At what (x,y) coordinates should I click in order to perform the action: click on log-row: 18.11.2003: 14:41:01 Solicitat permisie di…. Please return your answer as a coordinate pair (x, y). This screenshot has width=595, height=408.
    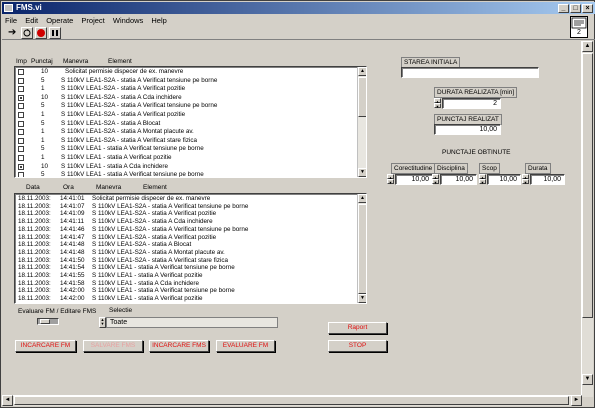
    Looking at the image, I should click on (185, 199).